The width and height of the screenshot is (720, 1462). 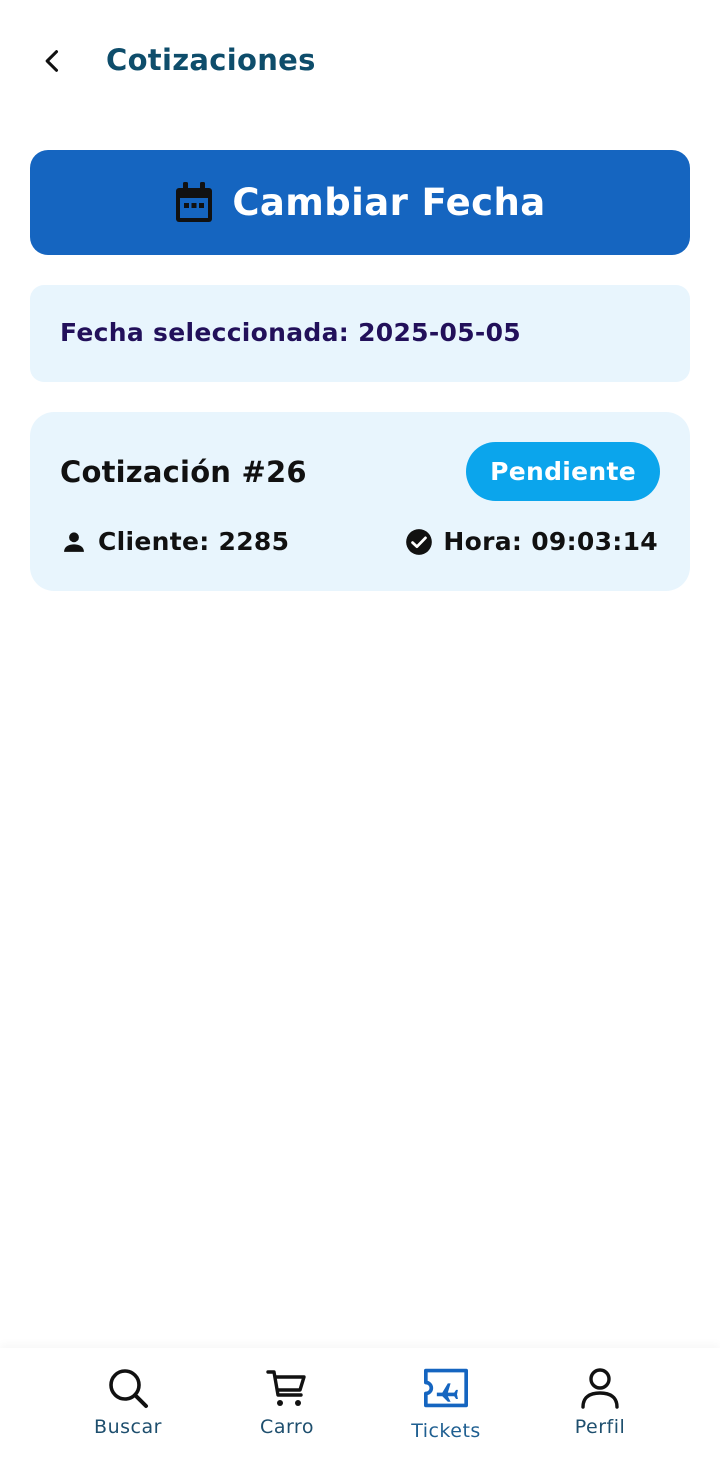 I want to click on bottom-nav: Buscar Carro Tickets Perfil, so click(x=360, y=1405).